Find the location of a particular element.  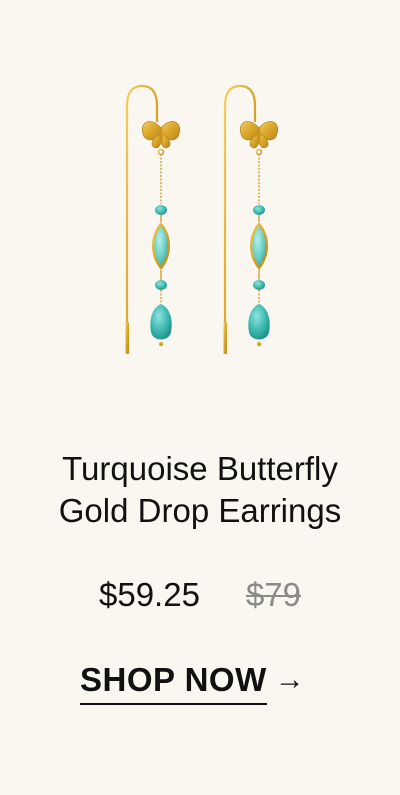

price-row: $59.25 $79 is located at coordinates (200, 595).